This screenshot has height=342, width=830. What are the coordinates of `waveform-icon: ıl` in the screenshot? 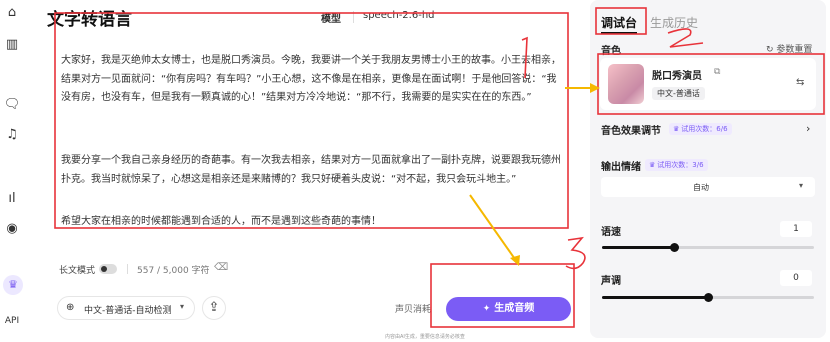 It's located at (12, 199).